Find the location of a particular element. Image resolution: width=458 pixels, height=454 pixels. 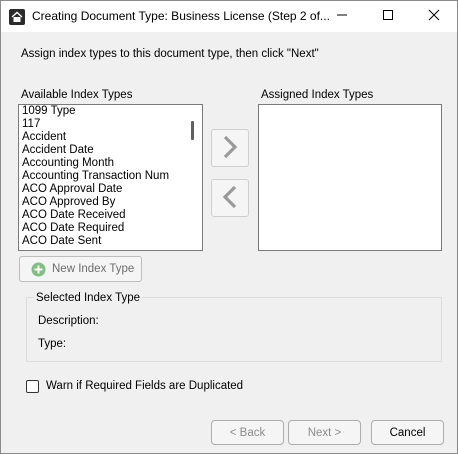

assign-button is located at coordinates (230, 148).